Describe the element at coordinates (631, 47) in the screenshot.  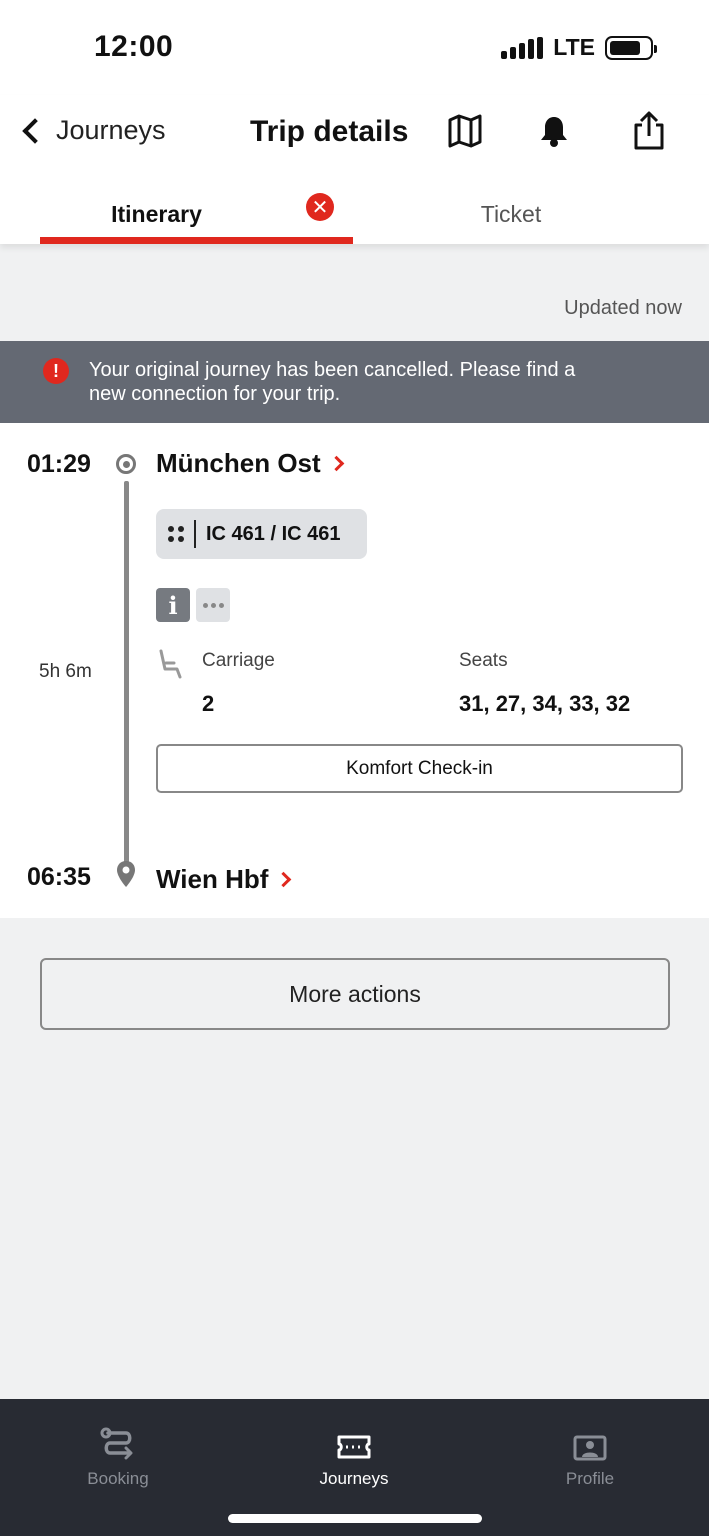
I see `battery-icon` at that location.